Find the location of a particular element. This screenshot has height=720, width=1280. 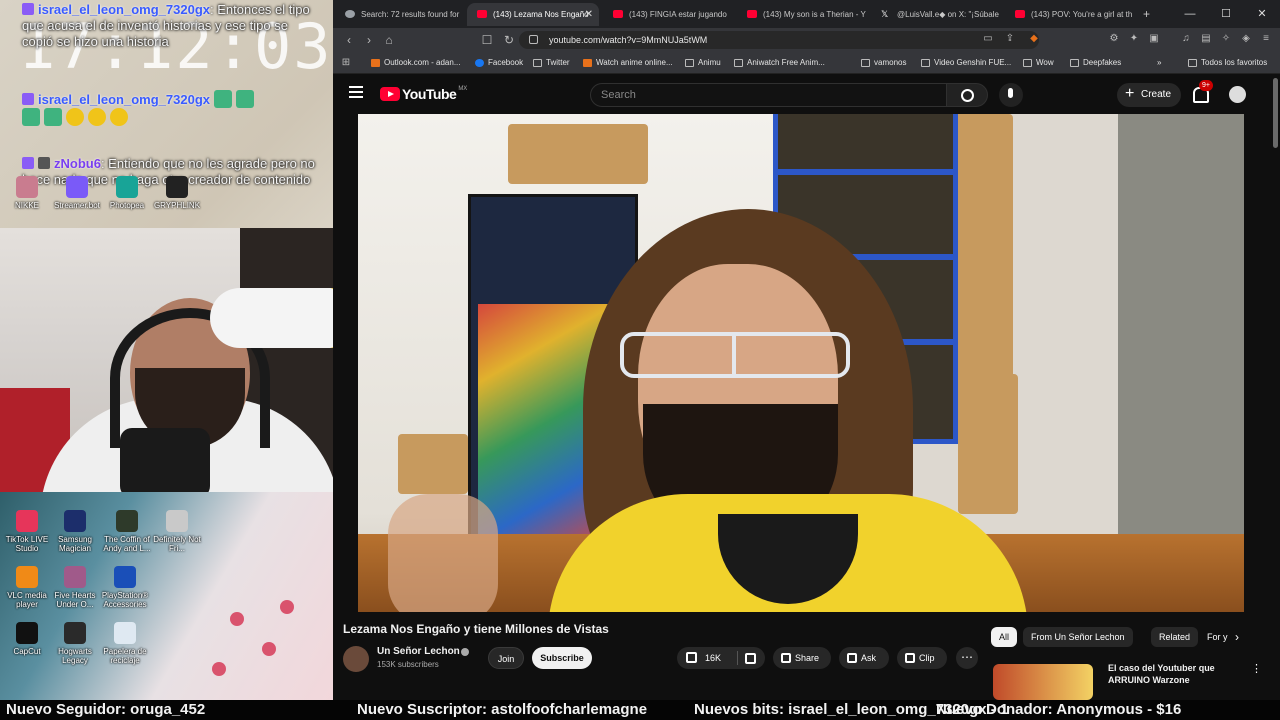

desktop-icon: Hogwarts Legacy is located at coordinates (75, 643).